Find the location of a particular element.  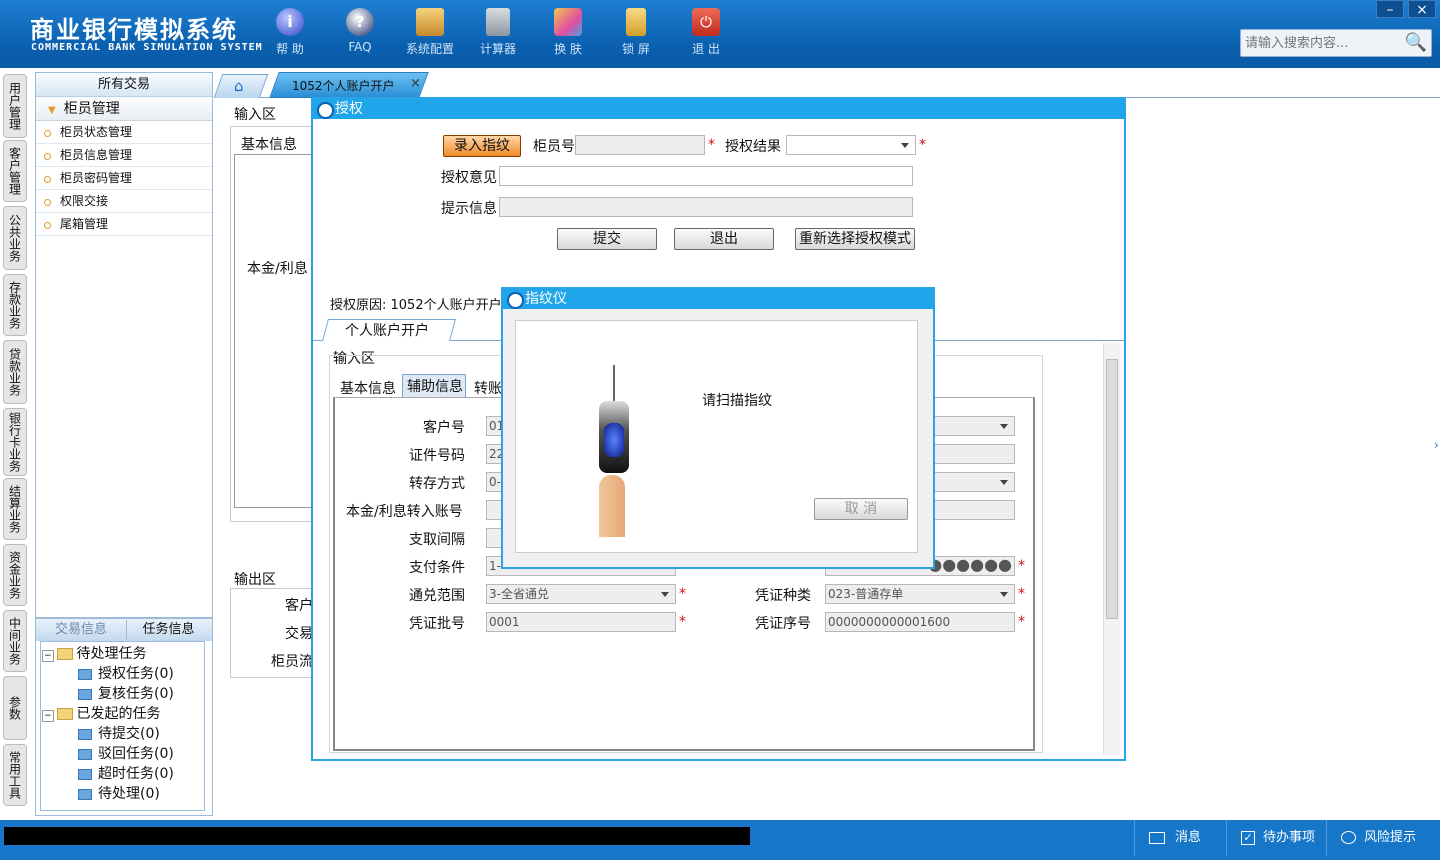

exit-label: 退 出 is located at coordinates (706, 49).